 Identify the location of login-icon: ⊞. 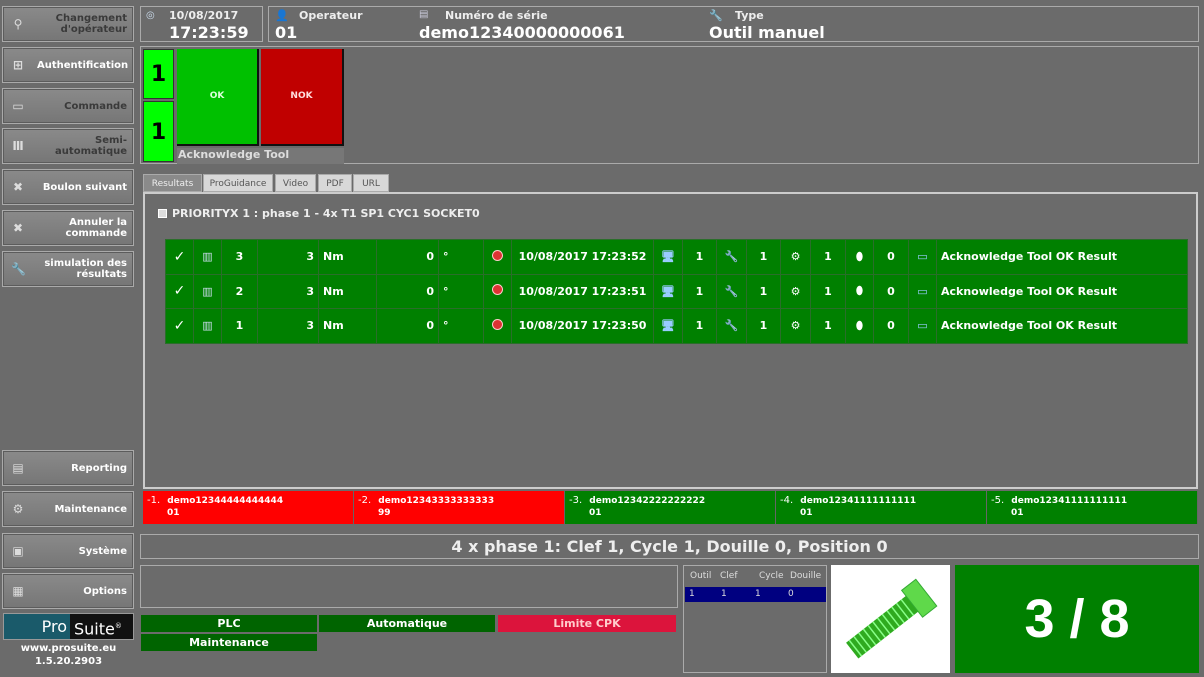
(18, 65).